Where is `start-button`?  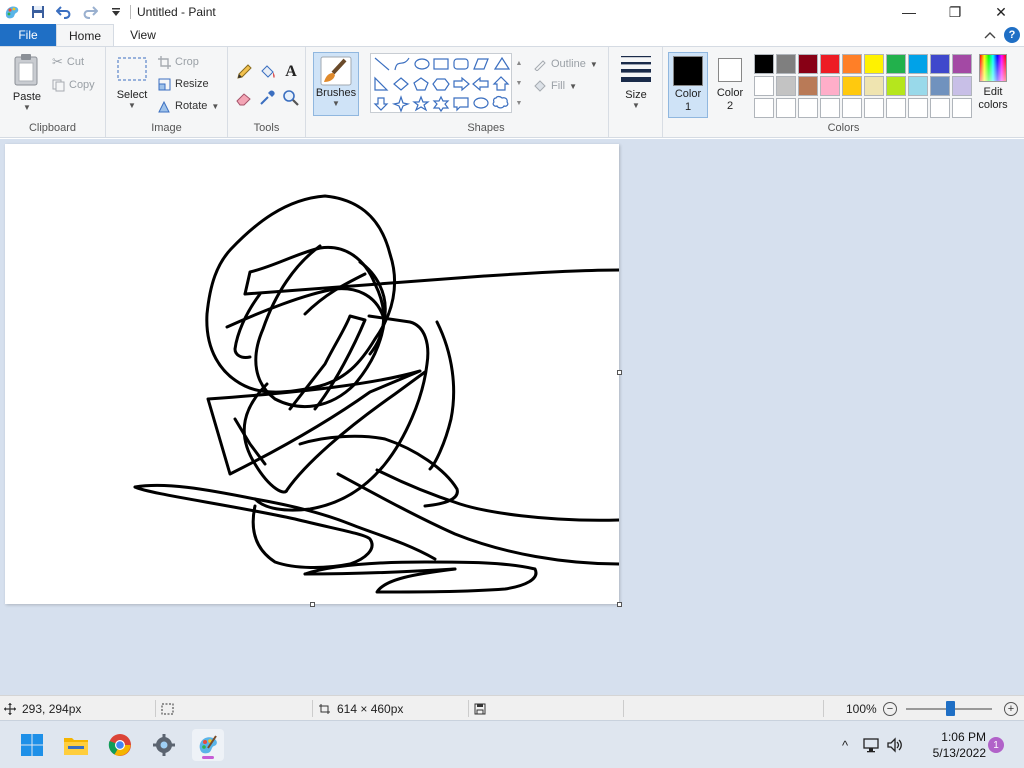 start-button is located at coordinates (32, 745).